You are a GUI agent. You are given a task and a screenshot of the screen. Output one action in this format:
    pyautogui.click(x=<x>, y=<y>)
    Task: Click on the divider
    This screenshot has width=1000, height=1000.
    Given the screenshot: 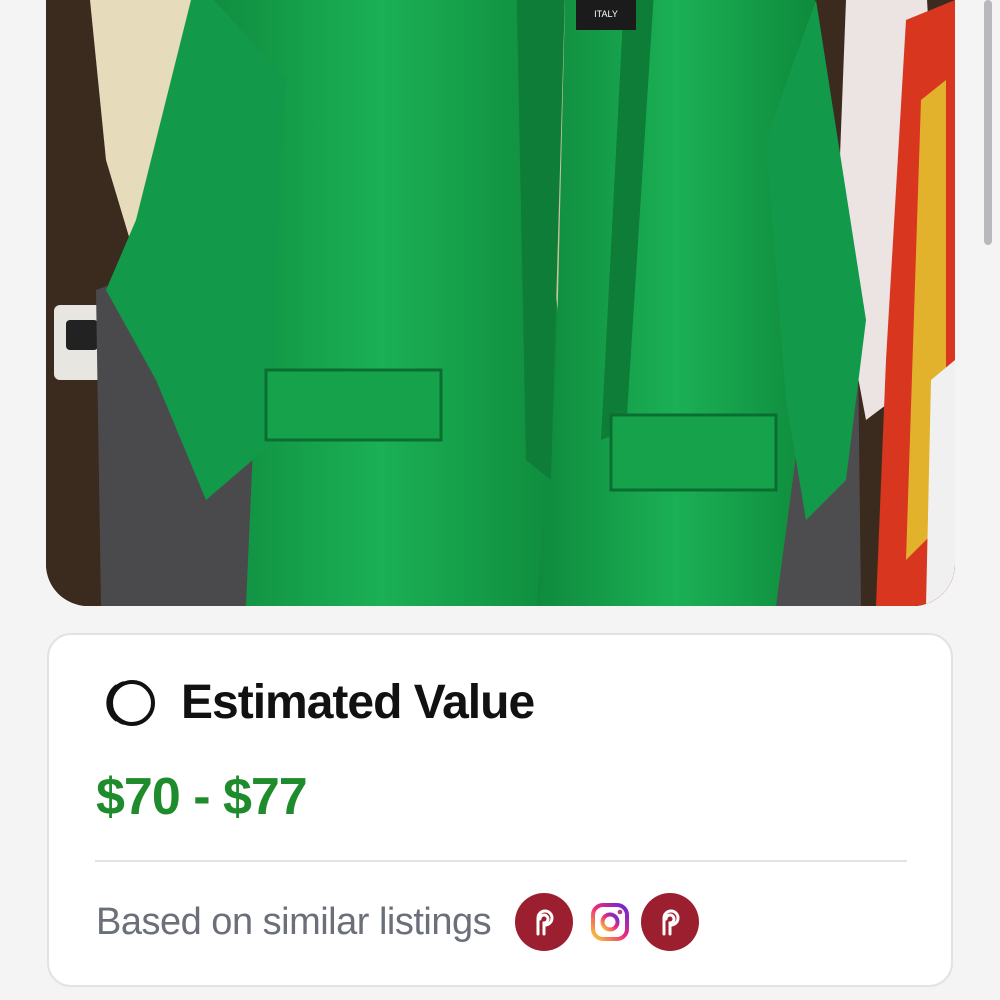 What is the action you would take?
    pyautogui.click(x=501, y=861)
    